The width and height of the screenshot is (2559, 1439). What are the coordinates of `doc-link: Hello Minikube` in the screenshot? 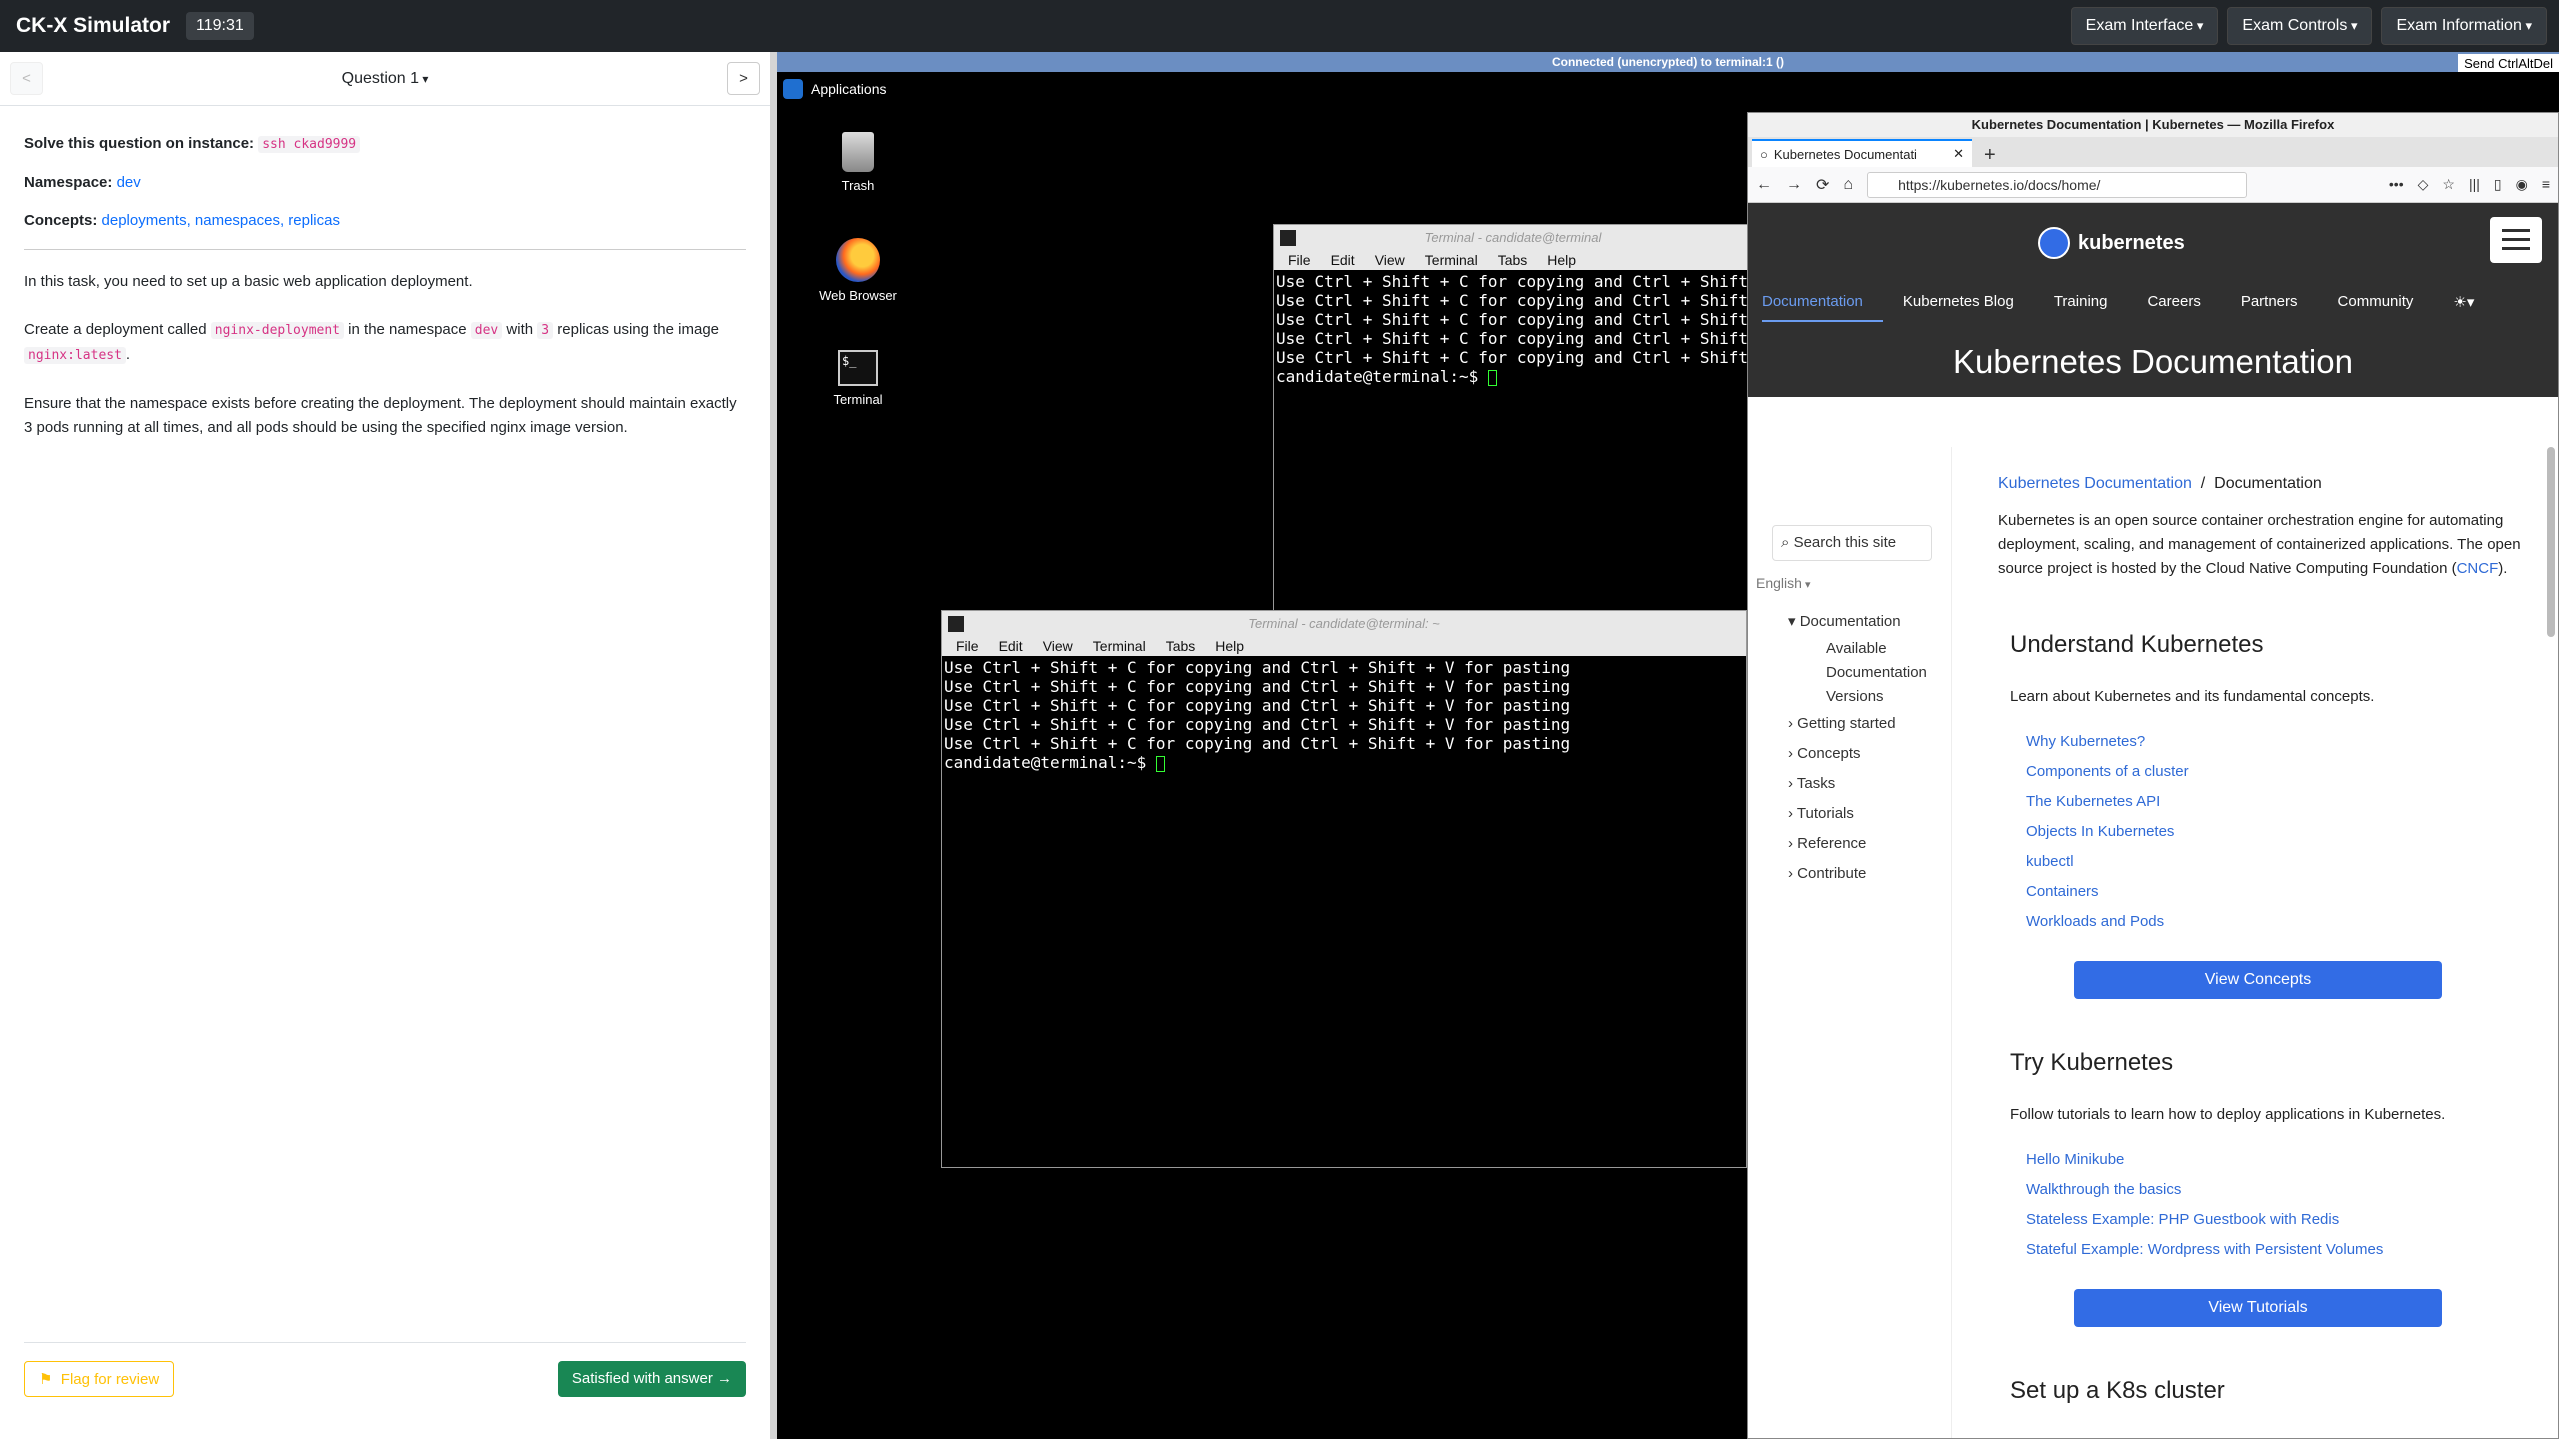 It's located at (2282, 1160).